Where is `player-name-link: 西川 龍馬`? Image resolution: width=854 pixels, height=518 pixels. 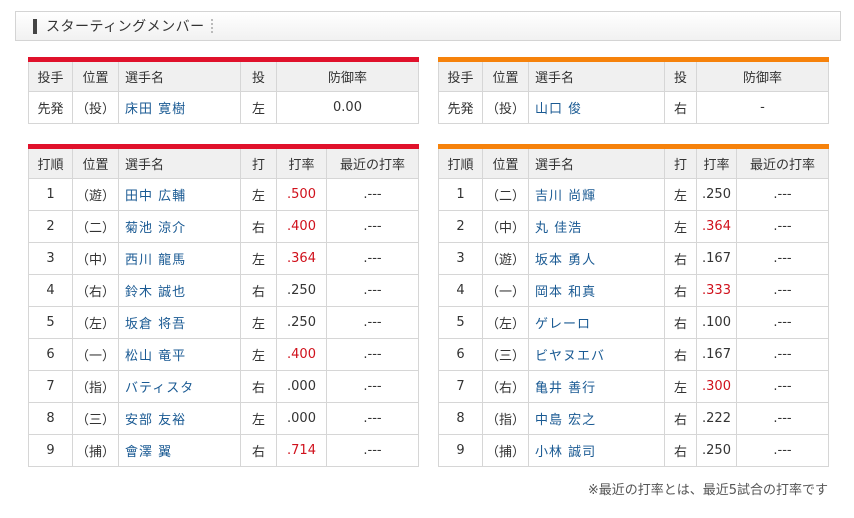
player-name-link: 西川 龍馬 is located at coordinates (179, 258).